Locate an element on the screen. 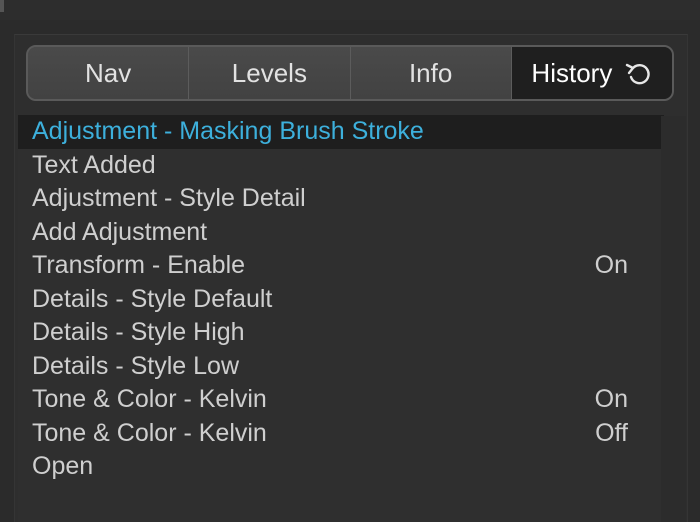 Image resolution: width=700 pixels, height=522 pixels. history-item: Open is located at coordinates (341, 467).